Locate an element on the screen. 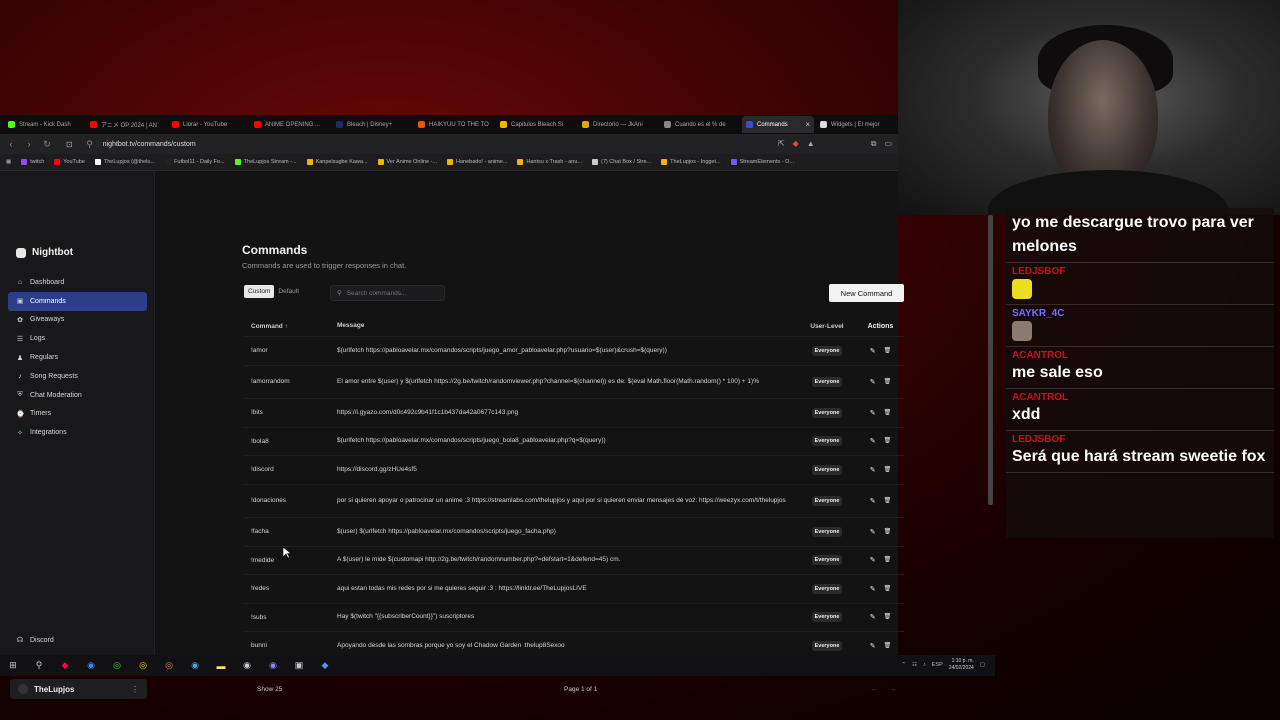  command-name: !facha is located at coordinates (290, 531).